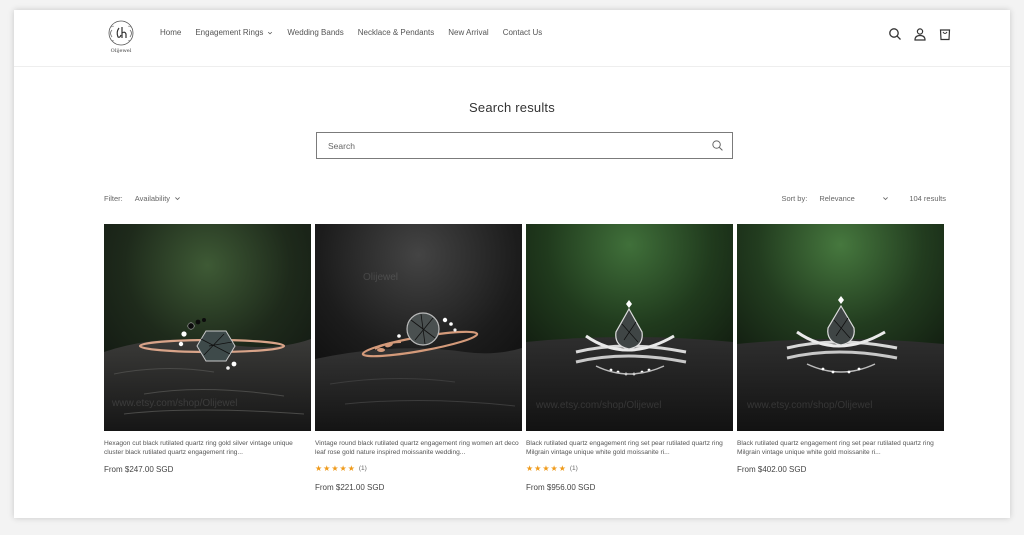 This screenshot has height=535, width=1024. I want to click on logo-wordmark: Olijewel, so click(121, 51).